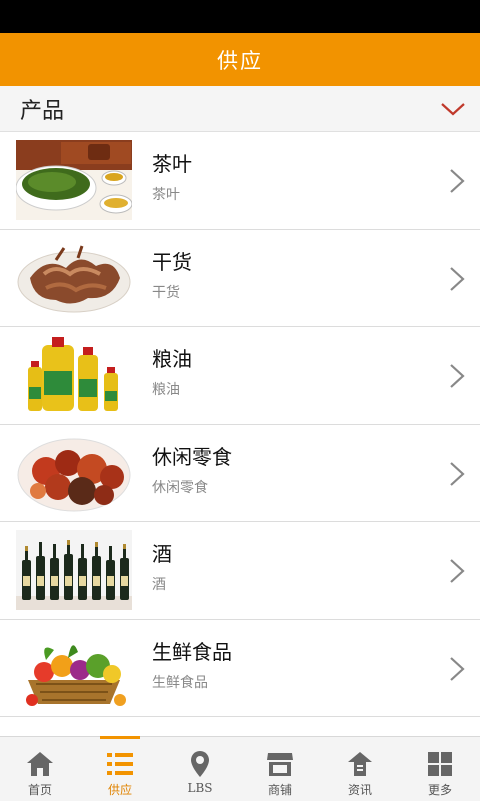  Describe the element at coordinates (74, 667) in the screenshot. I see `fresh-produce-image` at that location.